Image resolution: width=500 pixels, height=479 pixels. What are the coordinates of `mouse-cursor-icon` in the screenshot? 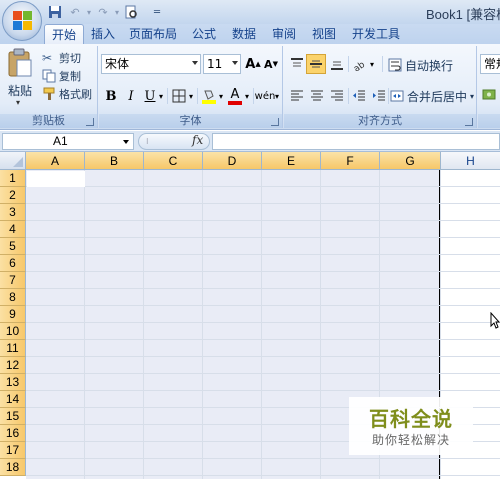 It's located at (495, 320).